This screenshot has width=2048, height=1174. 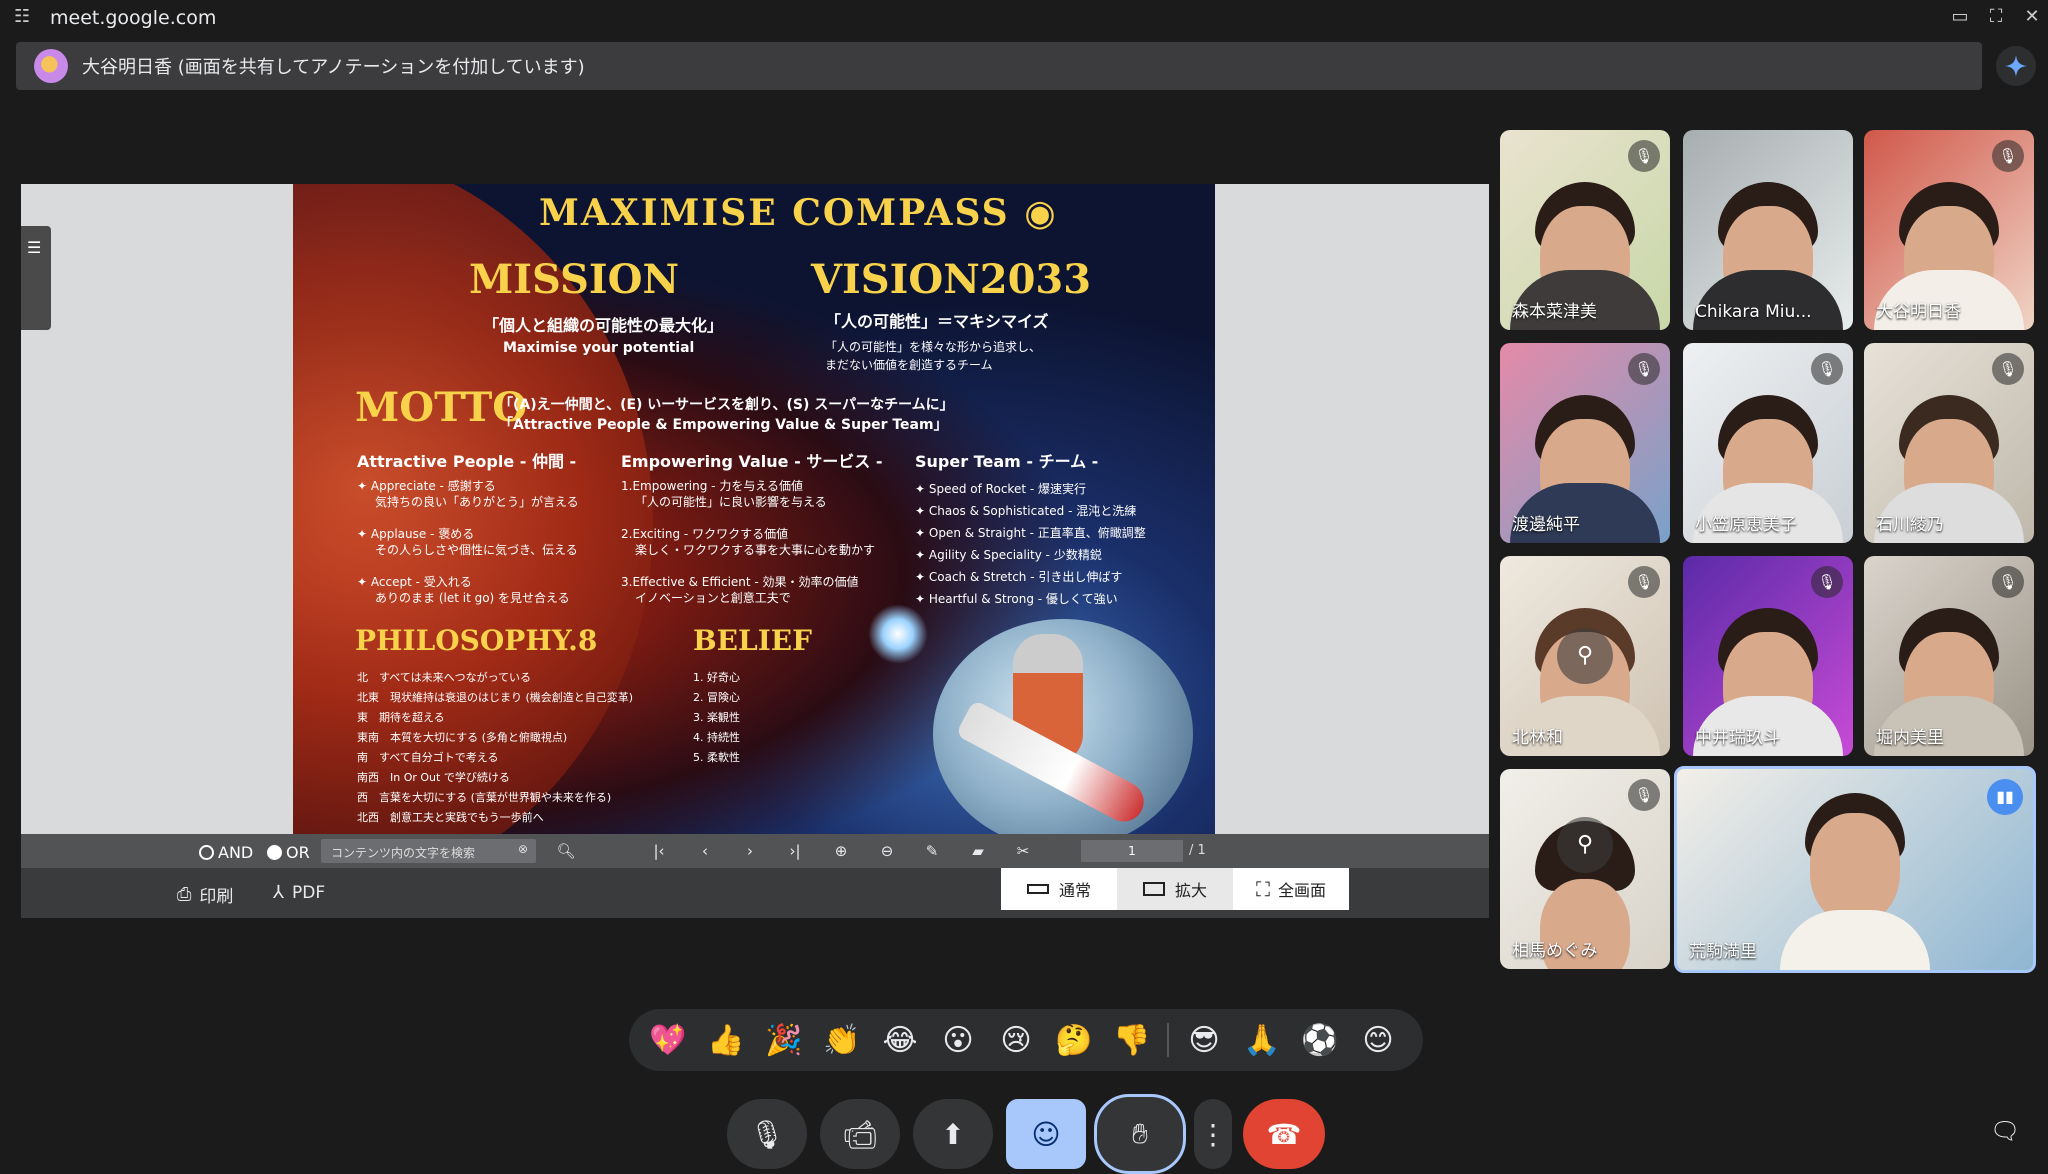 I want to click on camera-status-icon: ▭, so click(x=1960, y=18).